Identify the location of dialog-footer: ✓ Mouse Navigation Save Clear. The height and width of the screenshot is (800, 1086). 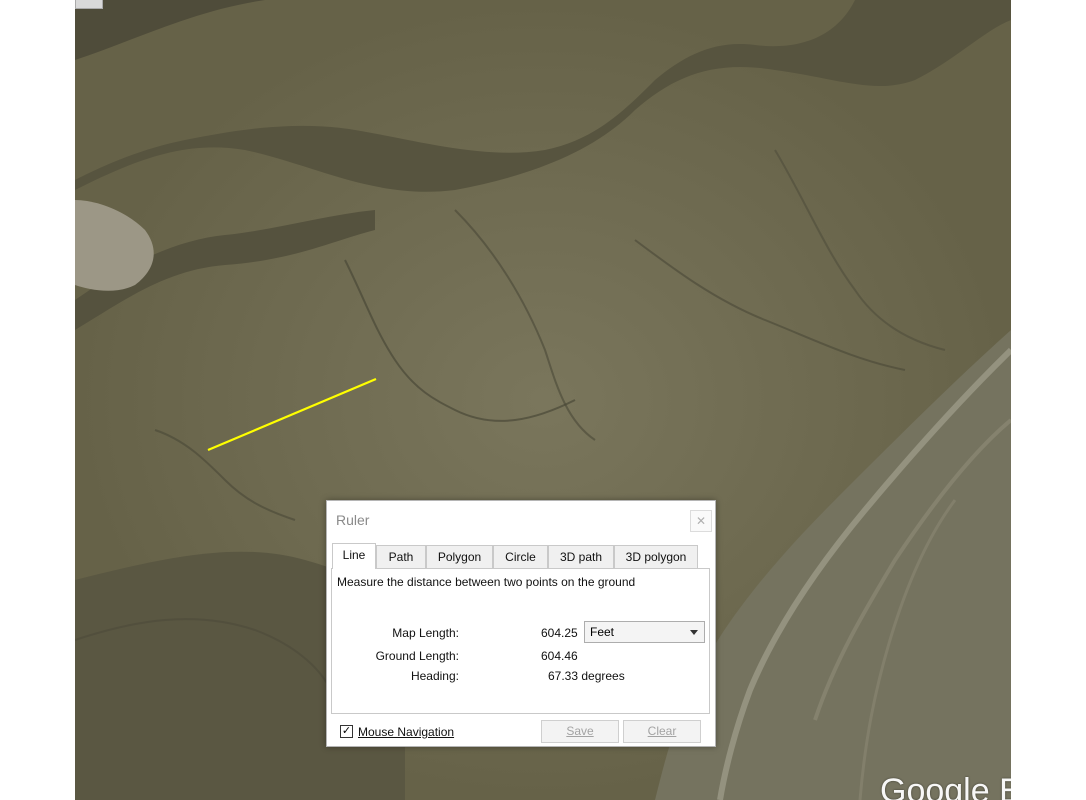
(521, 731).